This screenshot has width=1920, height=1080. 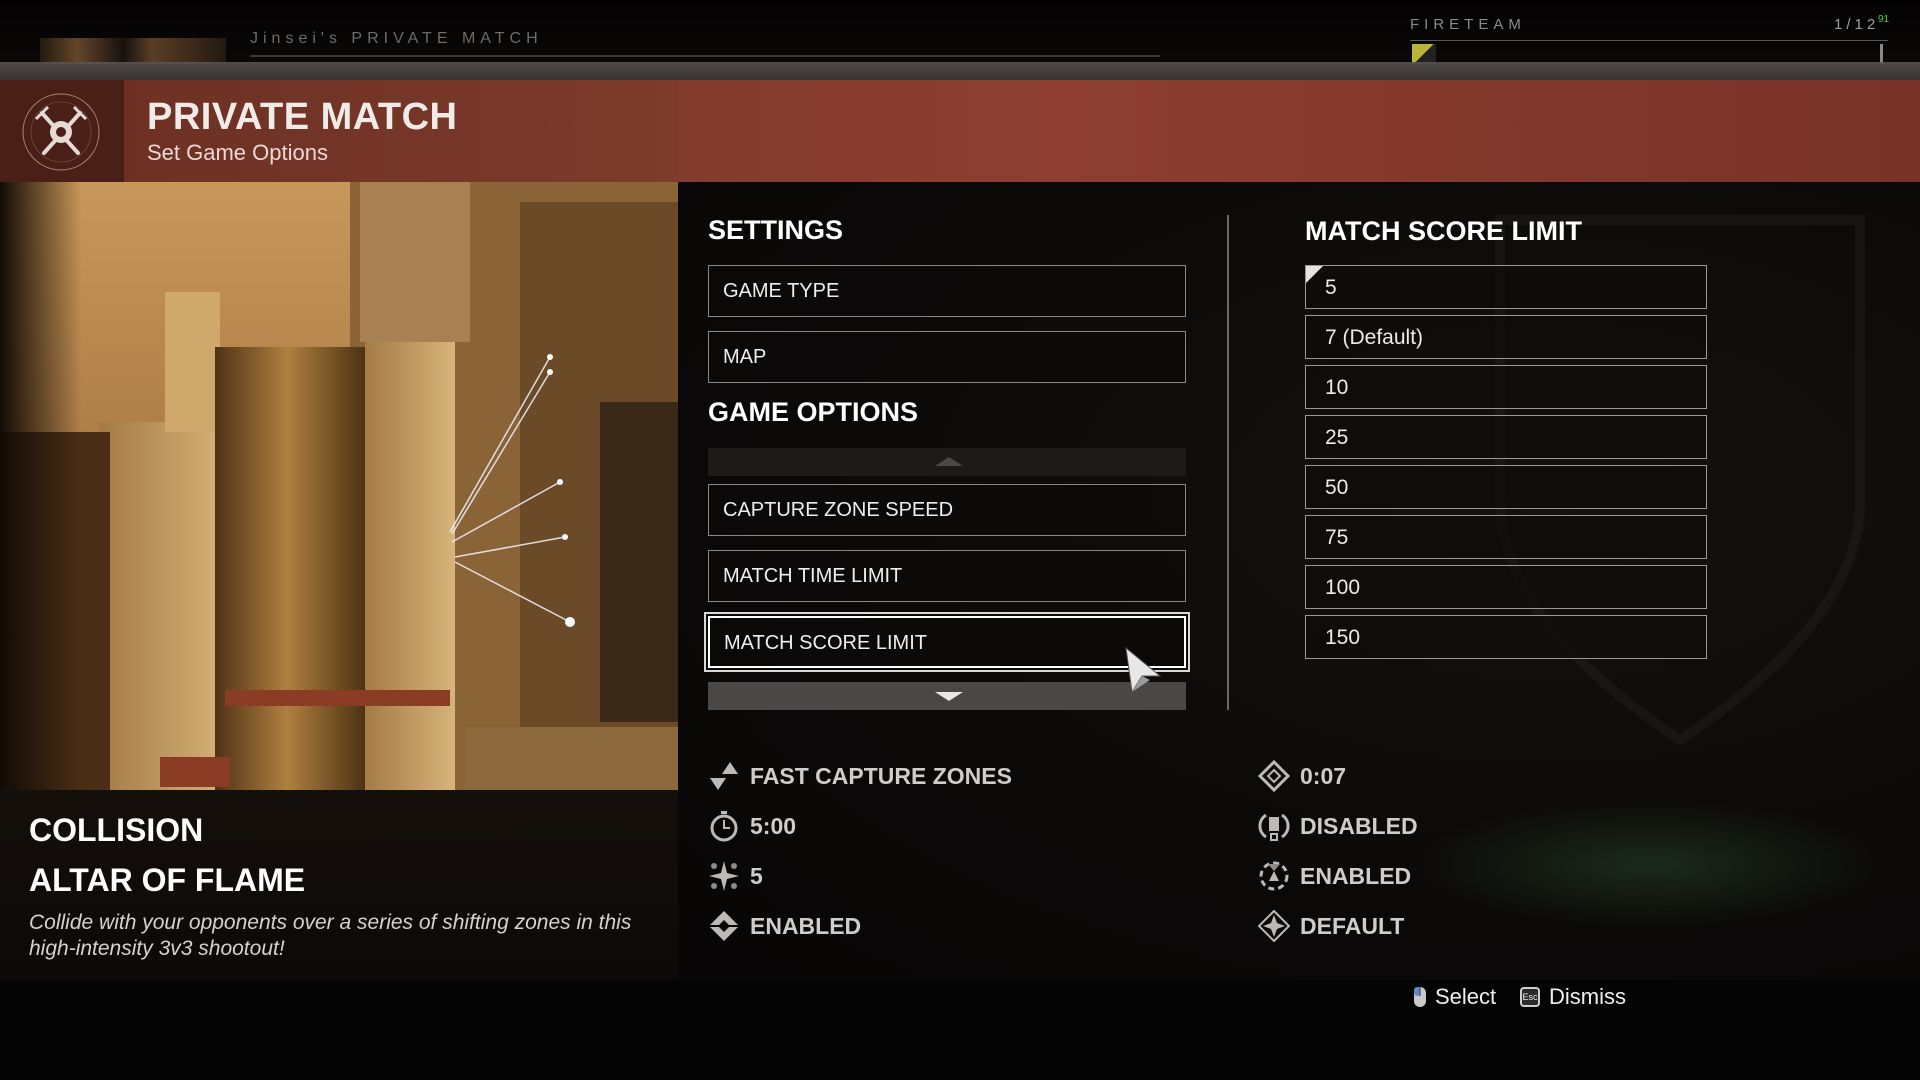 I want to click on match-time-limit-value: 5:00, so click(x=773, y=826).